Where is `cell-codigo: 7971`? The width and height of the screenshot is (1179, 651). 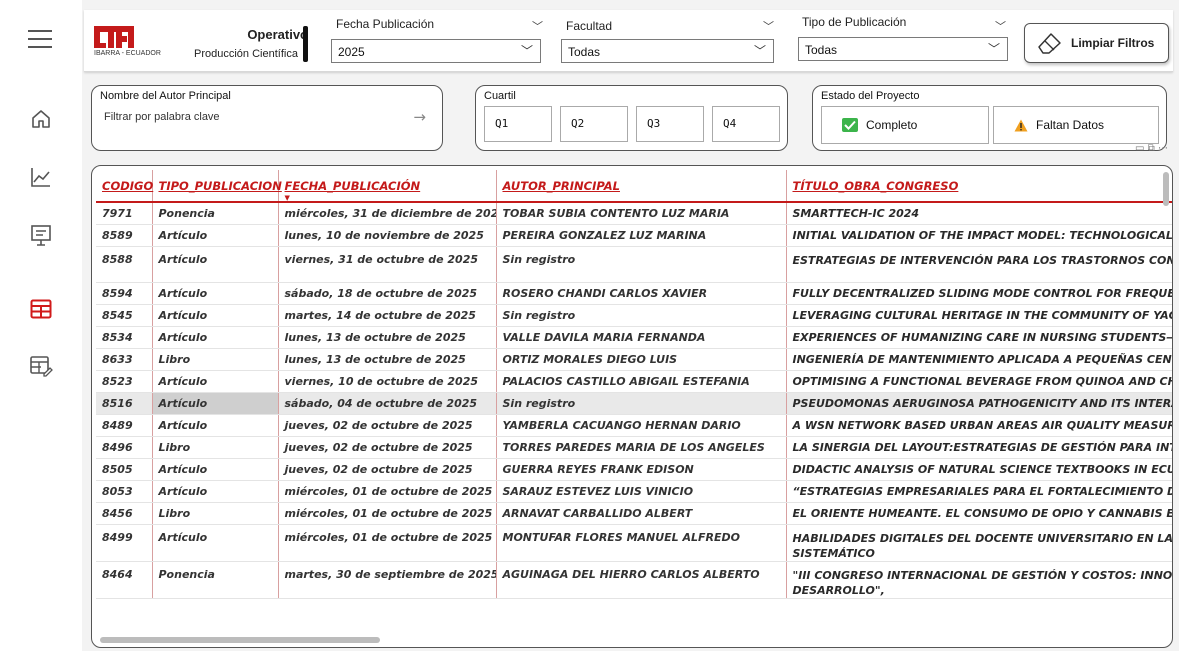 cell-codigo: 7971 is located at coordinates (124, 213).